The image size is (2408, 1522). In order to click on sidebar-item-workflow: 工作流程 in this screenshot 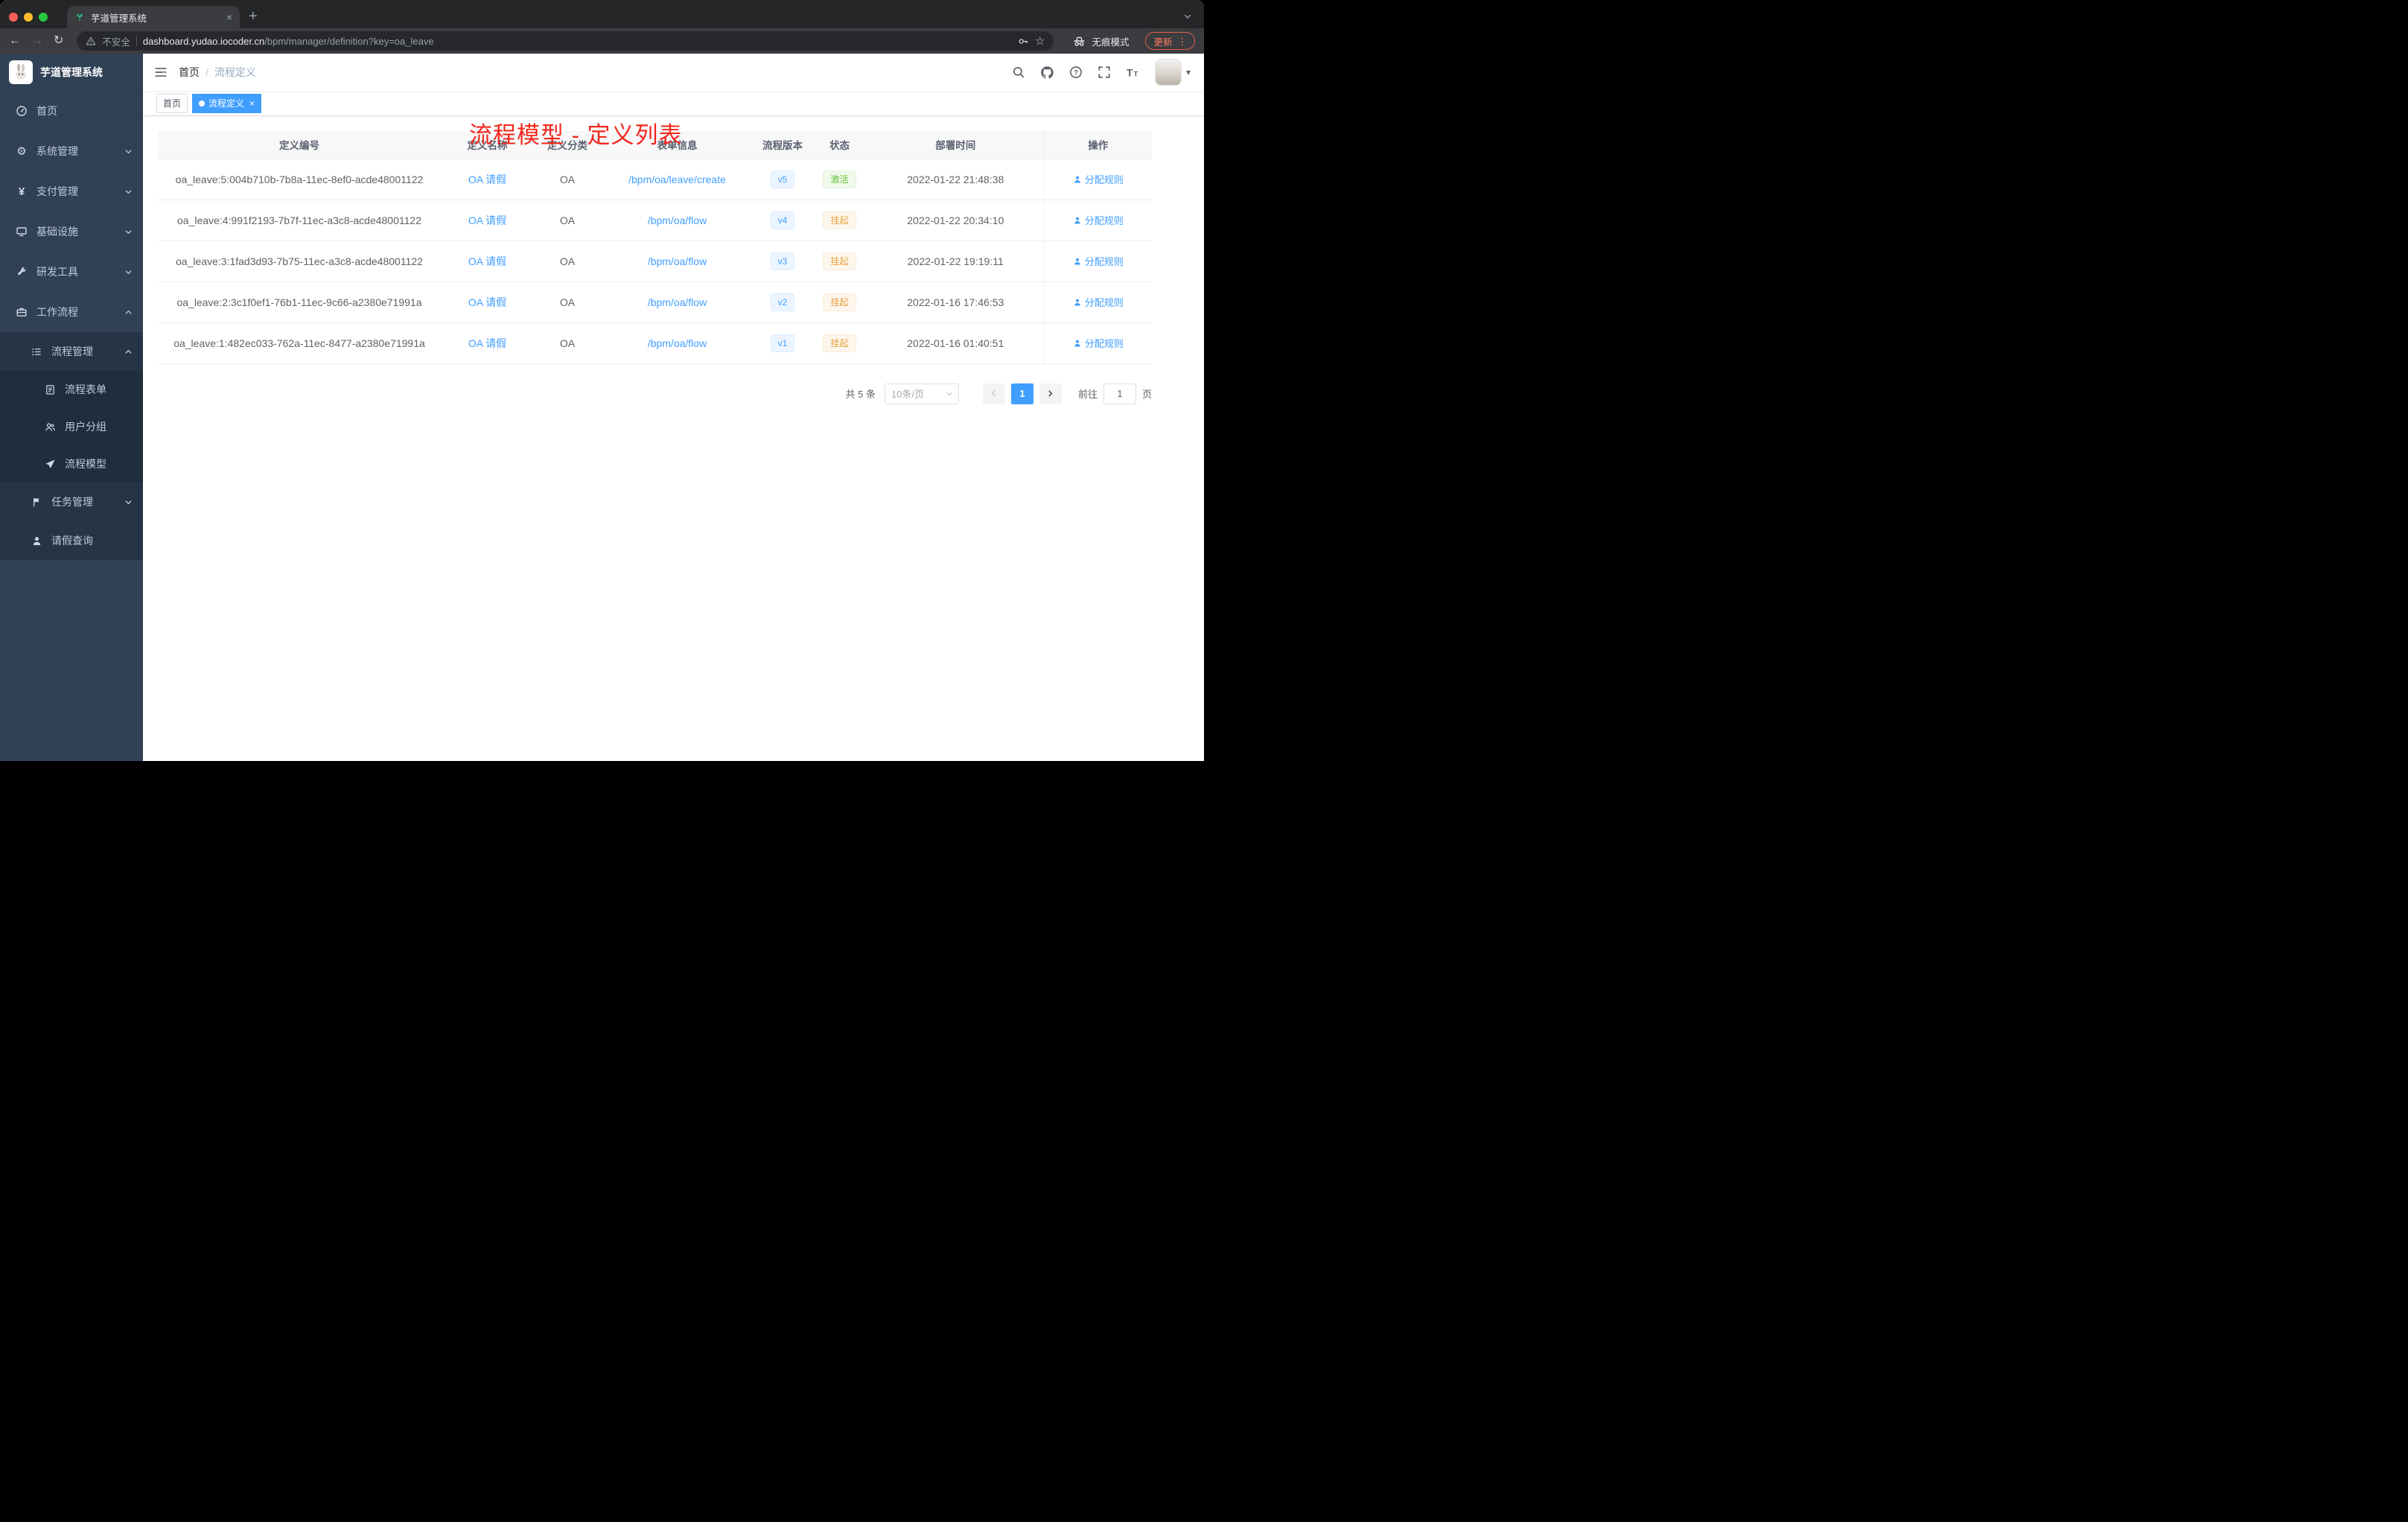, I will do `click(71, 312)`.